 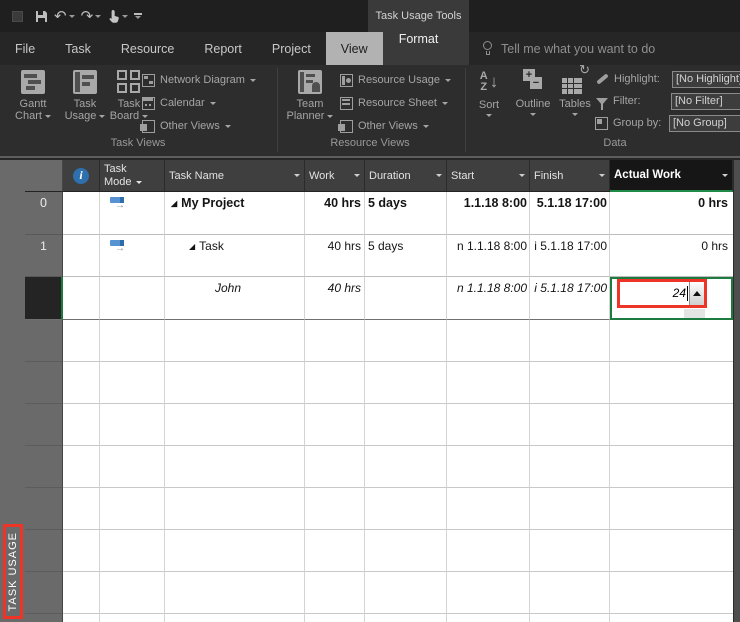 I want to click on column-header-work: Work, so click(x=335, y=176).